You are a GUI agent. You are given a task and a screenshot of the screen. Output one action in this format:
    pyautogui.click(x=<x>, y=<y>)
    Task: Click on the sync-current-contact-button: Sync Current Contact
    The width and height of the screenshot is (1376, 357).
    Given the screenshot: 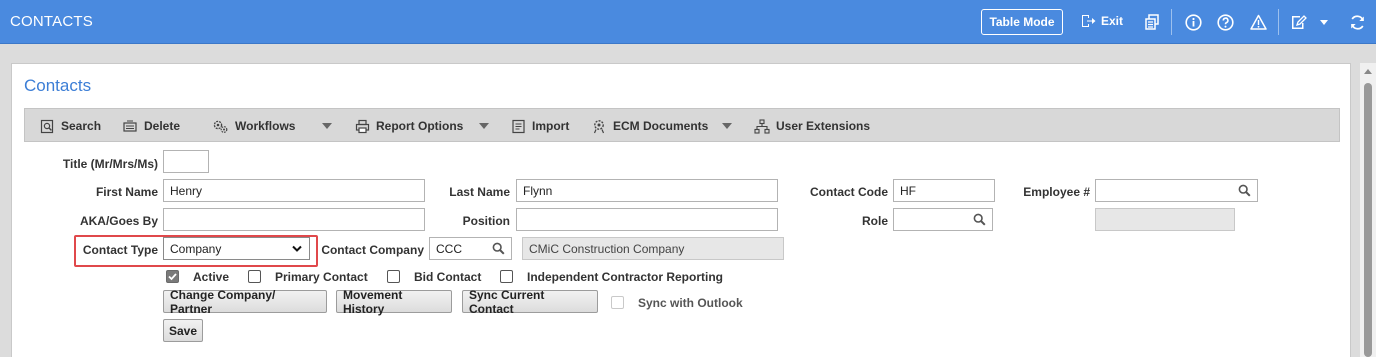 What is the action you would take?
    pyautogui.click(x=530, y=302)
    